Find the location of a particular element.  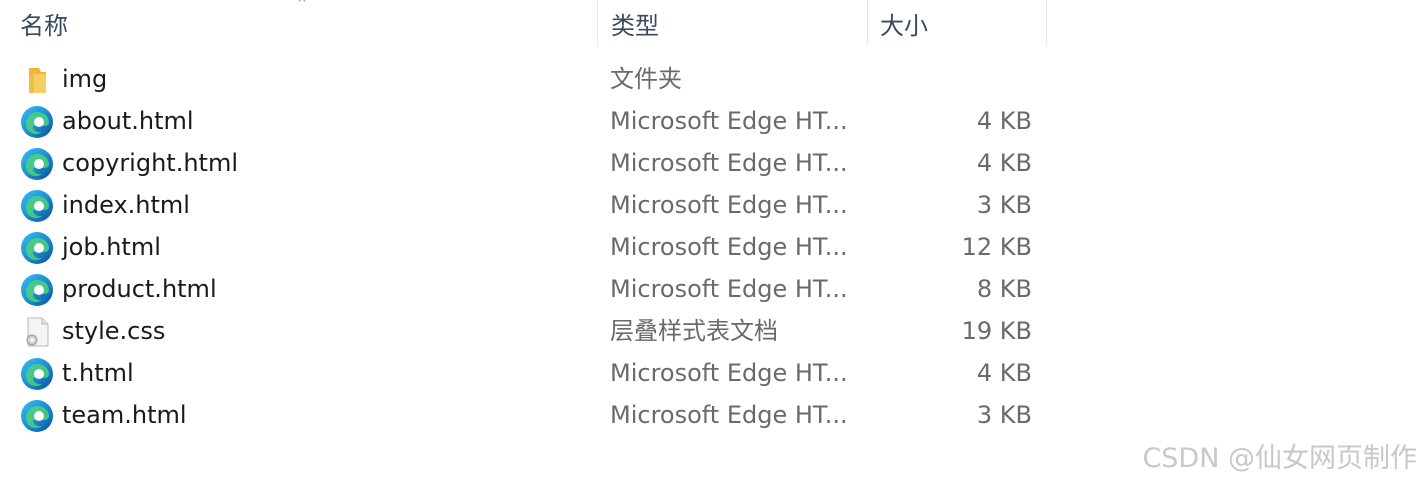

file-name: copyright.html is located at coordinates (150, 163).